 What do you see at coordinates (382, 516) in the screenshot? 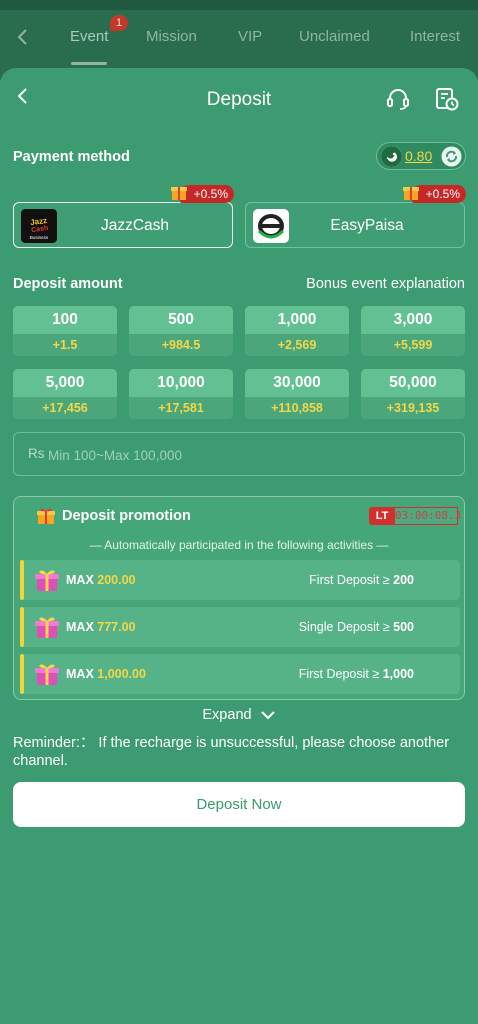
I see `countdown-label: LT` at bounding box center [382, 516].